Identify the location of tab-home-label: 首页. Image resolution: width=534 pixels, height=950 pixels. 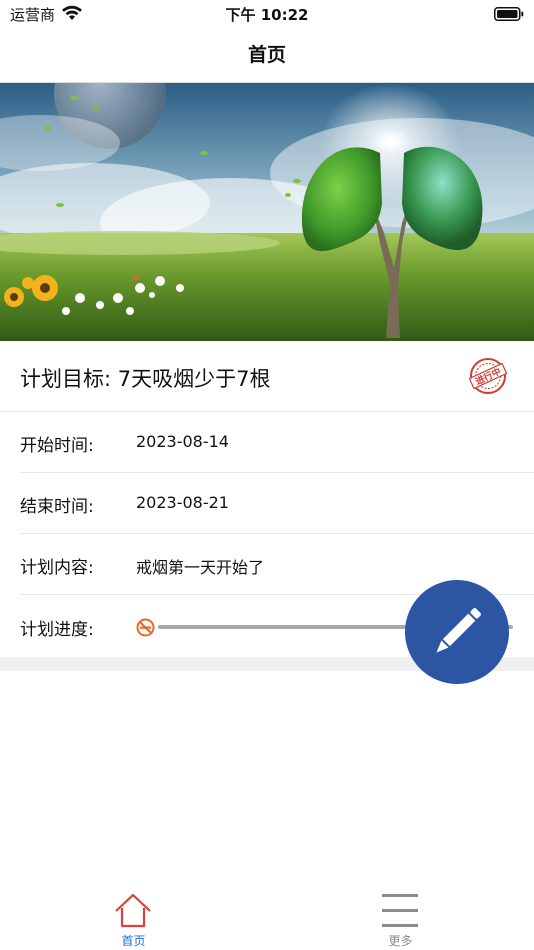
(133, 941).